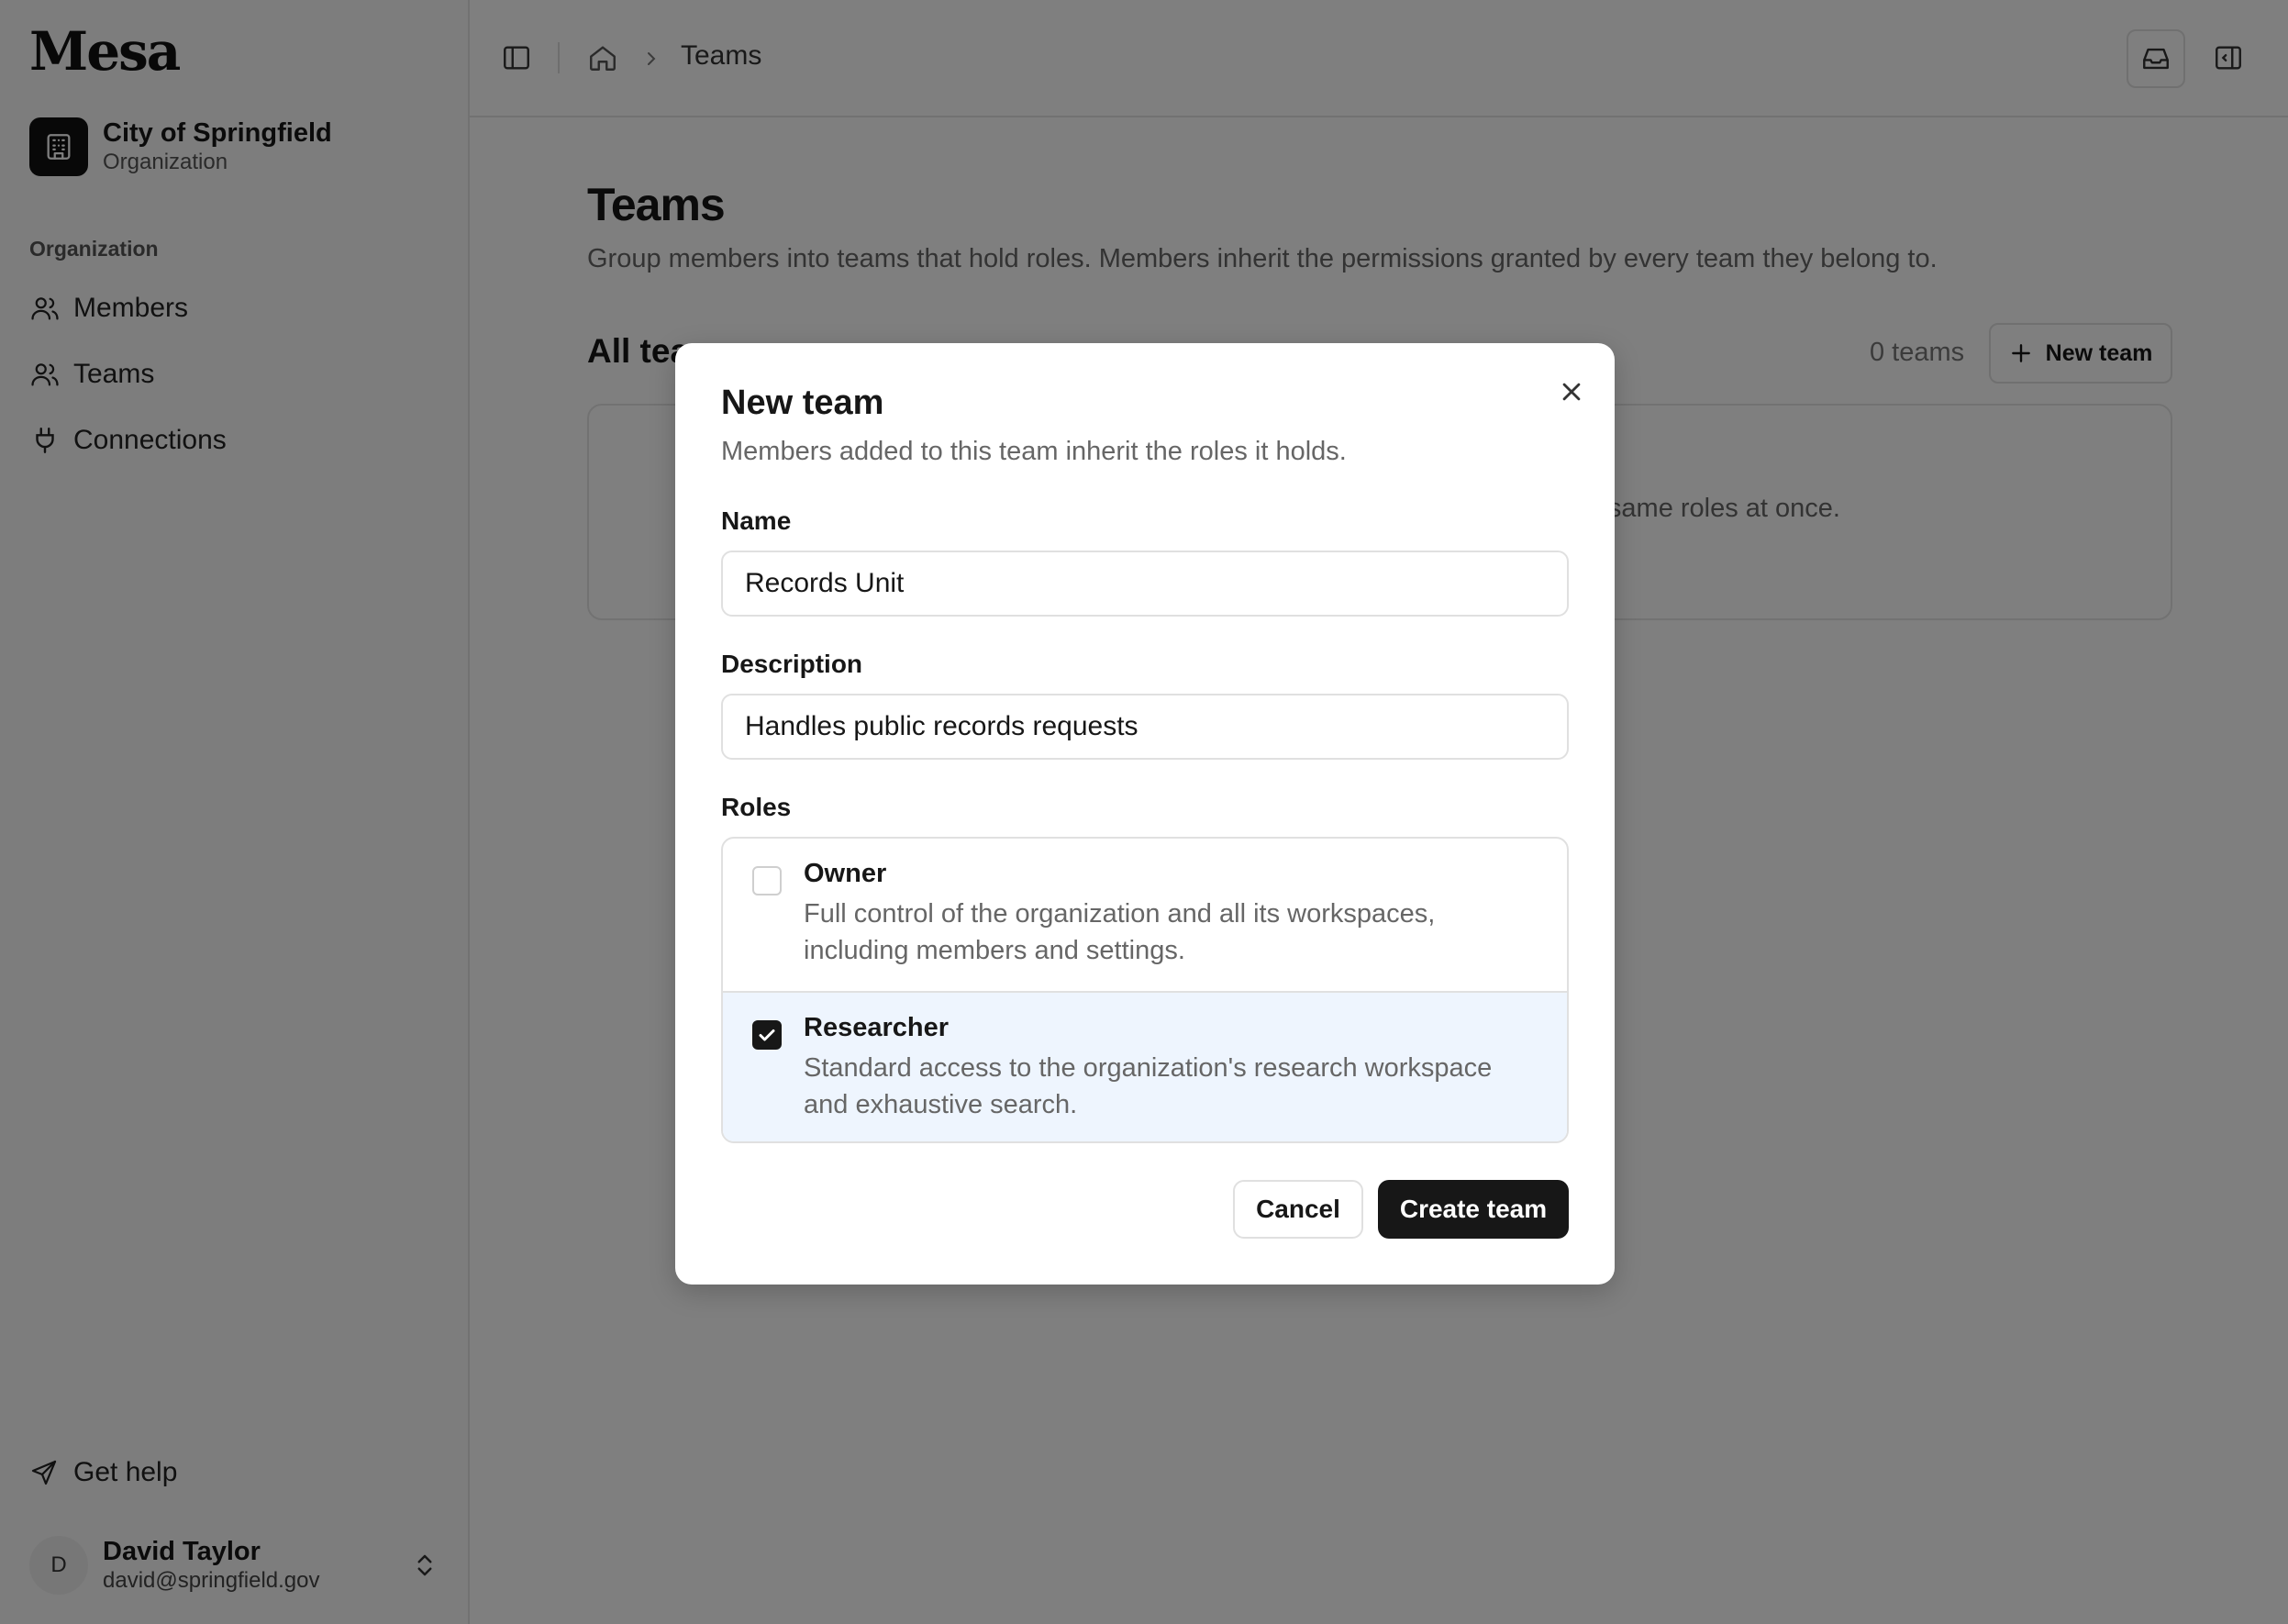  Describe the element at coordinates (1571, 391) in the screenshot. I see `close-icon` at that location.